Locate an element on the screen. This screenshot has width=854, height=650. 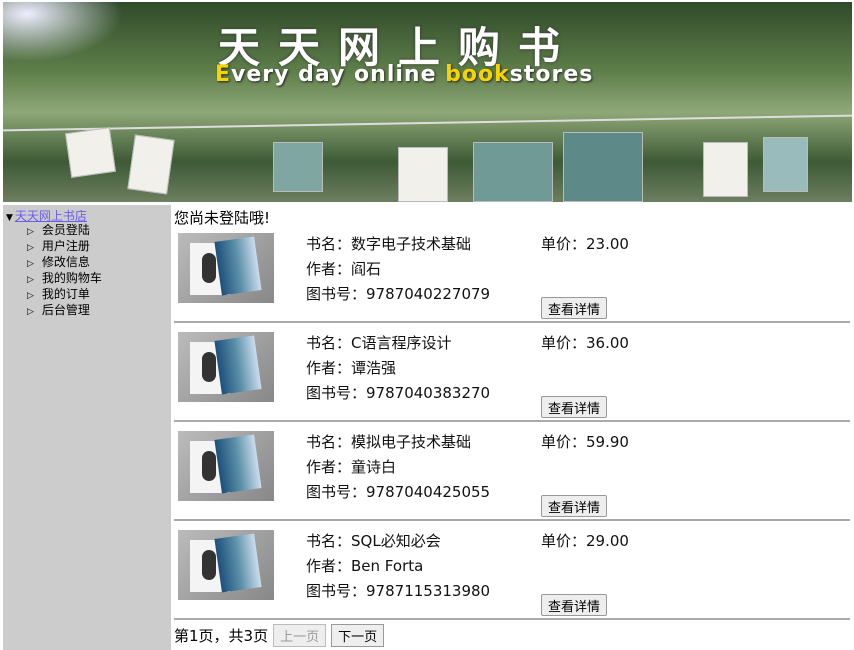
book-price: 单价：29.00 is located at coordinates (585, 541).